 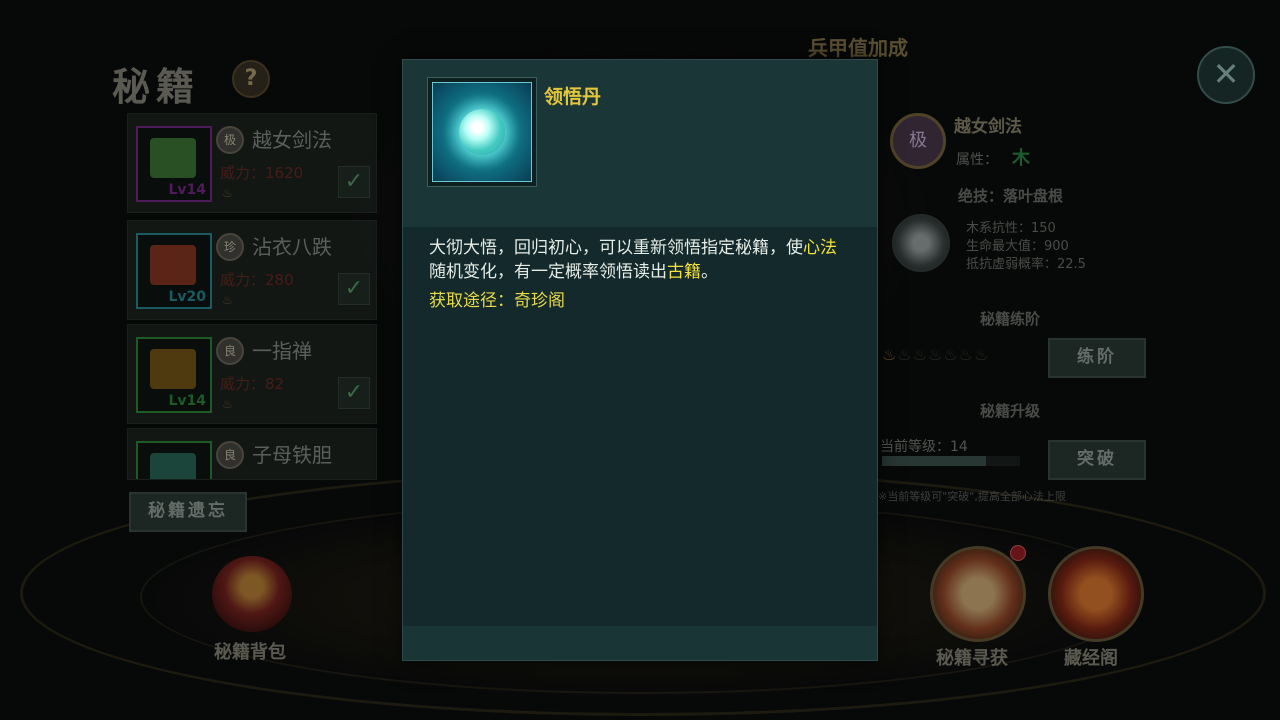 I want to click on description-text: 随机变化，有一定概率领悟读出, so click(x=548, y=272).